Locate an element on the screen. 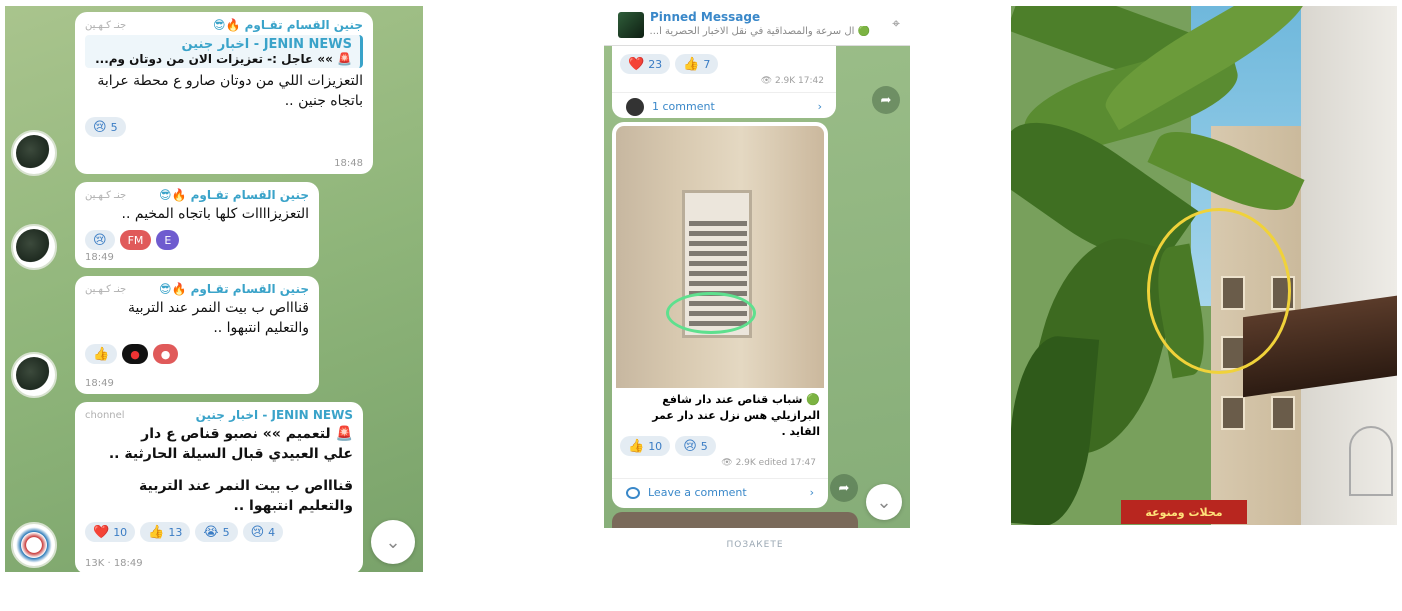  reactions: 👍 ● ● is located at coordinates (197, 354).